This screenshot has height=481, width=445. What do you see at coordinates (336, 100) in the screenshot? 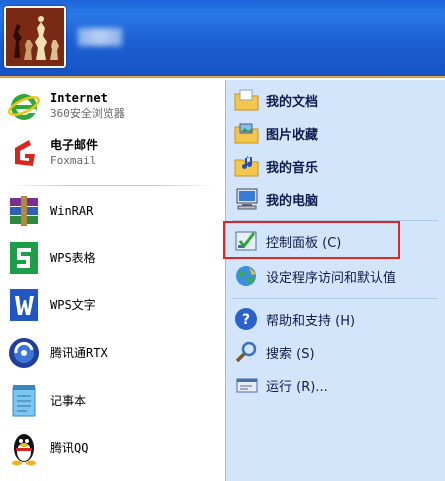
I see `place-item-my-documents: 我的文档` at bounding box center [336, 100].